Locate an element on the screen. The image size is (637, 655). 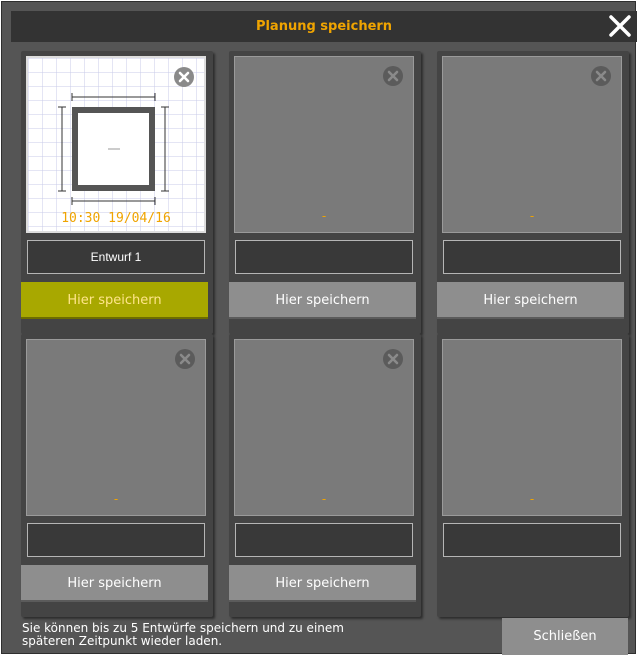
save-slot-3: - Hier speichern is located at coordinates (533, 192).